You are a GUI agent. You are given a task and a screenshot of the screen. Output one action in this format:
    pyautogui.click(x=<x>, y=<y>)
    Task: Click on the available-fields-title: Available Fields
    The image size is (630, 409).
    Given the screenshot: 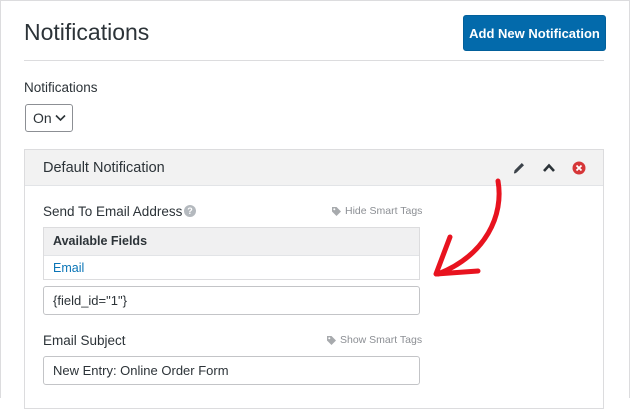 What is the action you would take?
    pyautogui.click(x=100, y=241)
    